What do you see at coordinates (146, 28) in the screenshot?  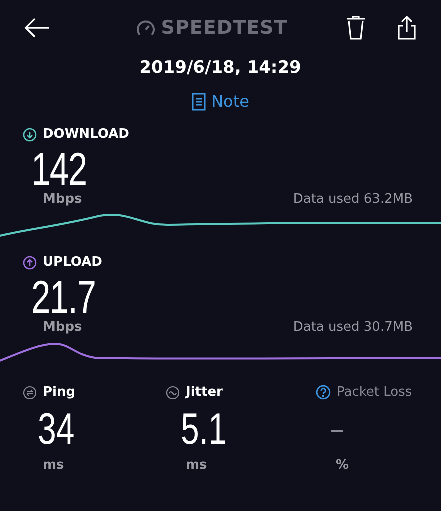 I see `gauge-icon` at bounding box center [146, 28].